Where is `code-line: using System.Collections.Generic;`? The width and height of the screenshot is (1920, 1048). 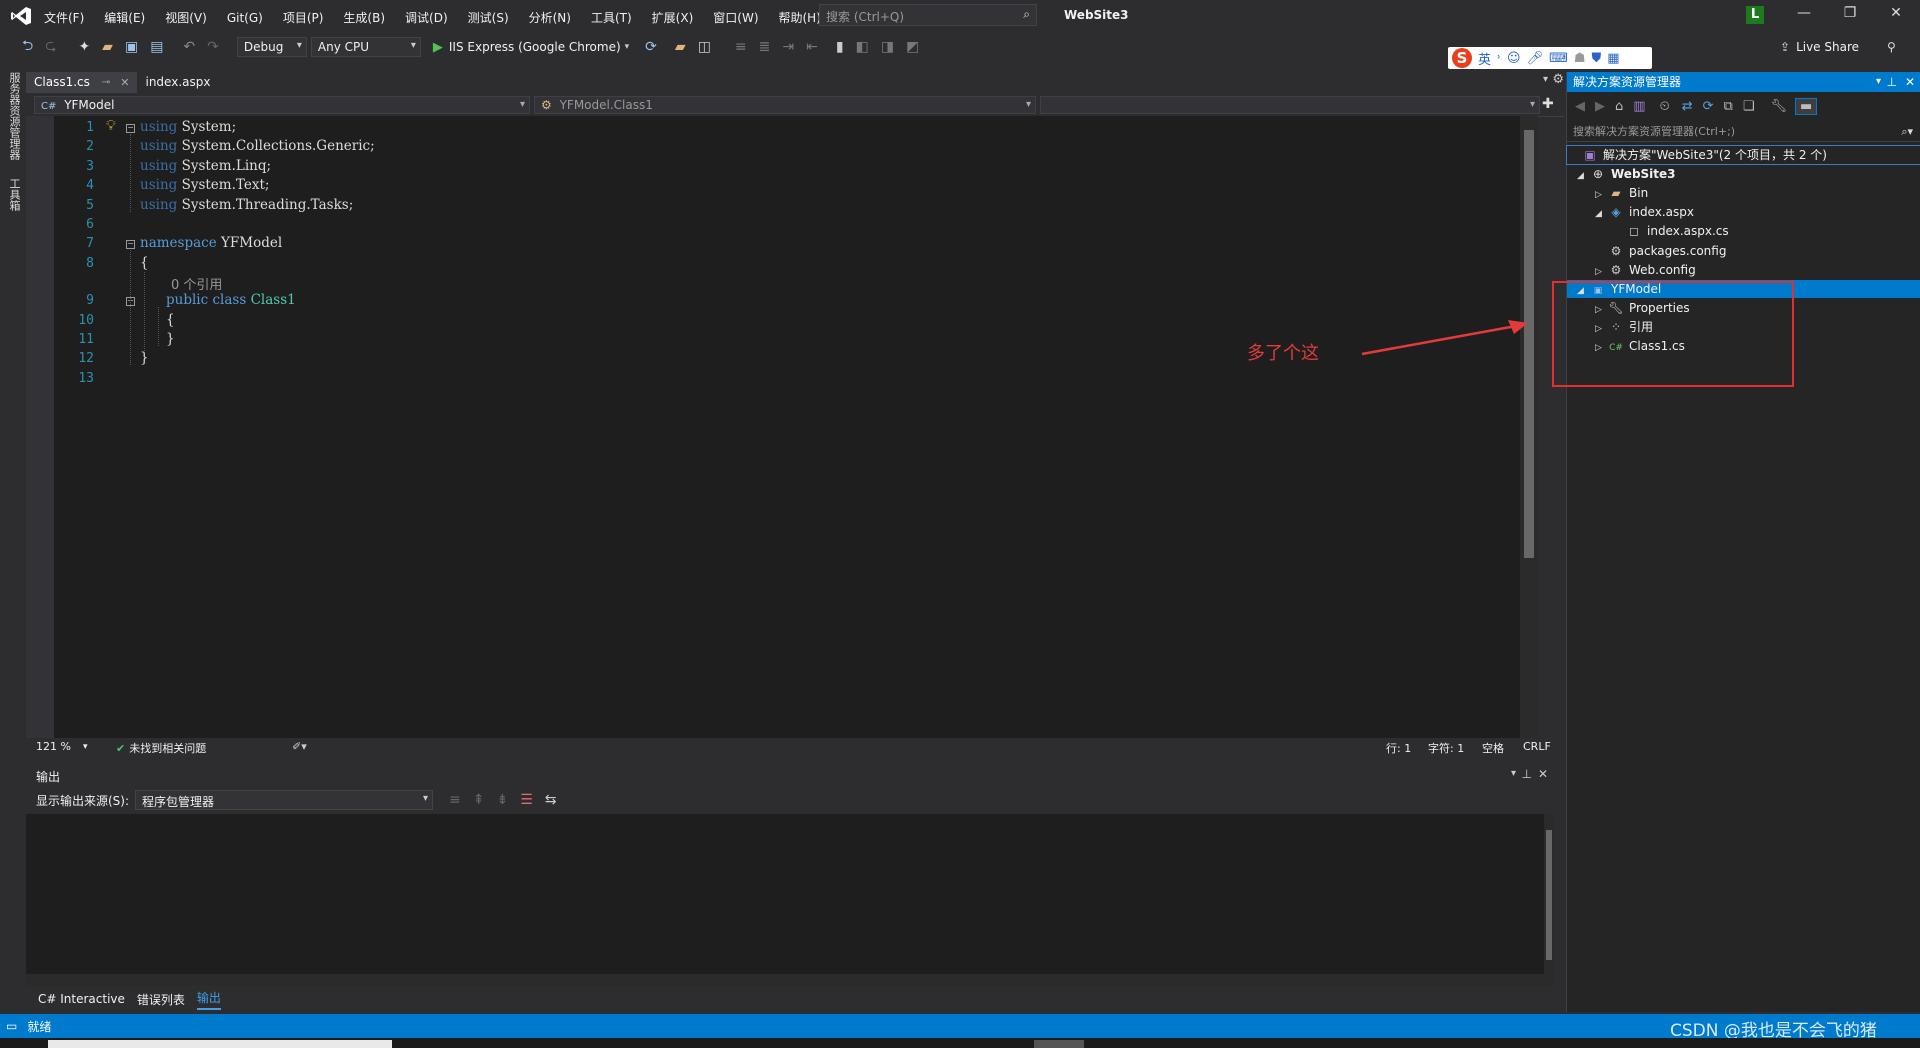
code-line: using System.Collections.Generic; is located at coordinates (257, 146).